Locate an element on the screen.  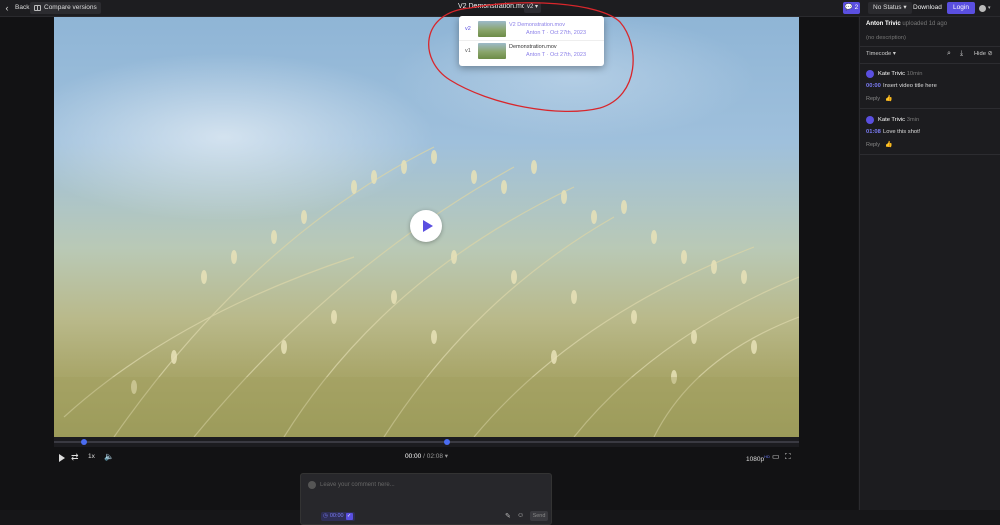
download-comments-icon: ⤓ is located at coordinates (961, 54).